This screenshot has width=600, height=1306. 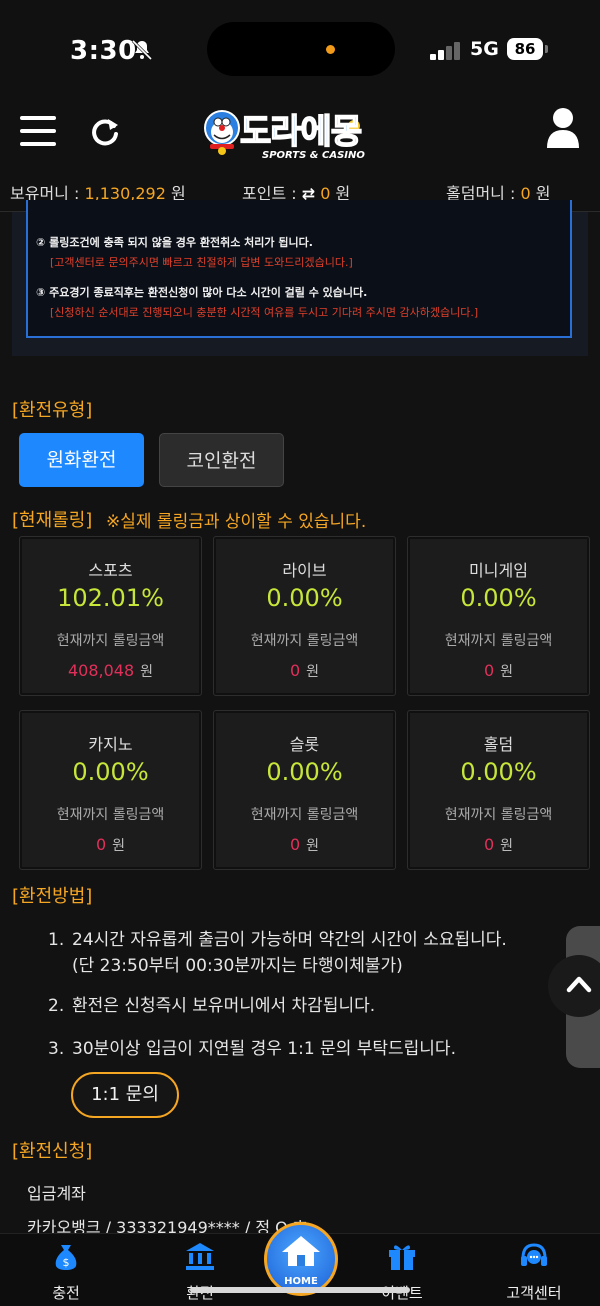 What do you see at coordinates (534, 1254) in the screenshot?
I see `headset-icon` at bounding box center [534, 1254].